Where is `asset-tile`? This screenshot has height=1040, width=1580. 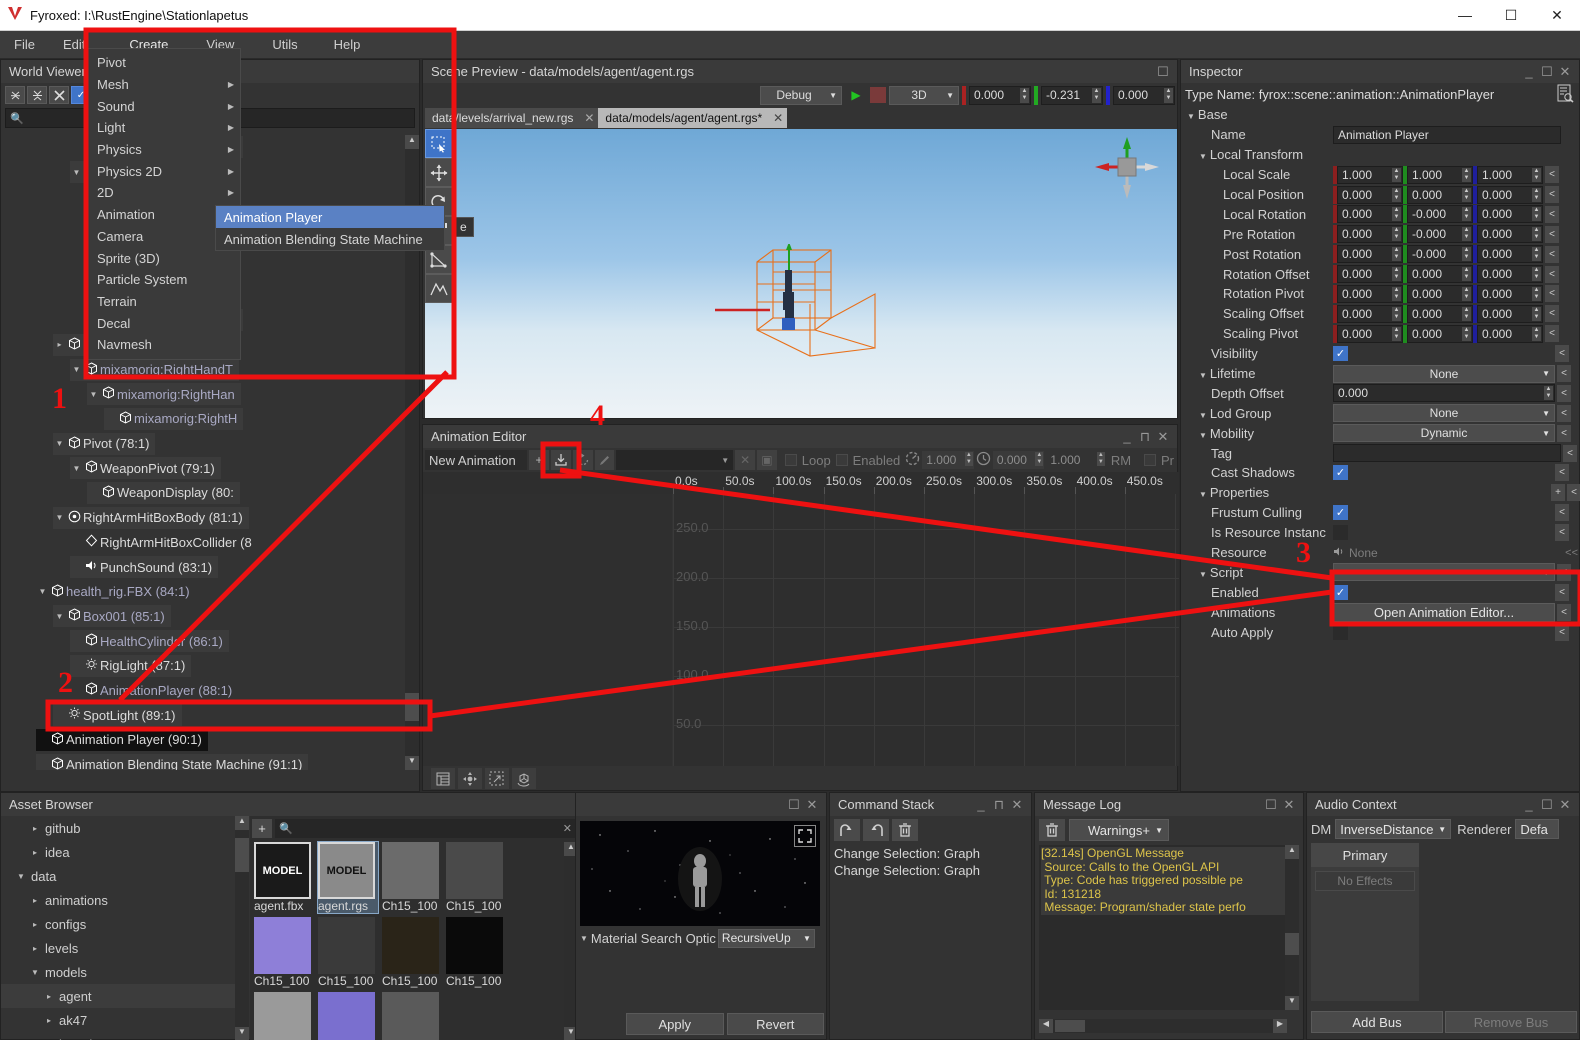 asset-tile is located at coordinates (284, 1016).